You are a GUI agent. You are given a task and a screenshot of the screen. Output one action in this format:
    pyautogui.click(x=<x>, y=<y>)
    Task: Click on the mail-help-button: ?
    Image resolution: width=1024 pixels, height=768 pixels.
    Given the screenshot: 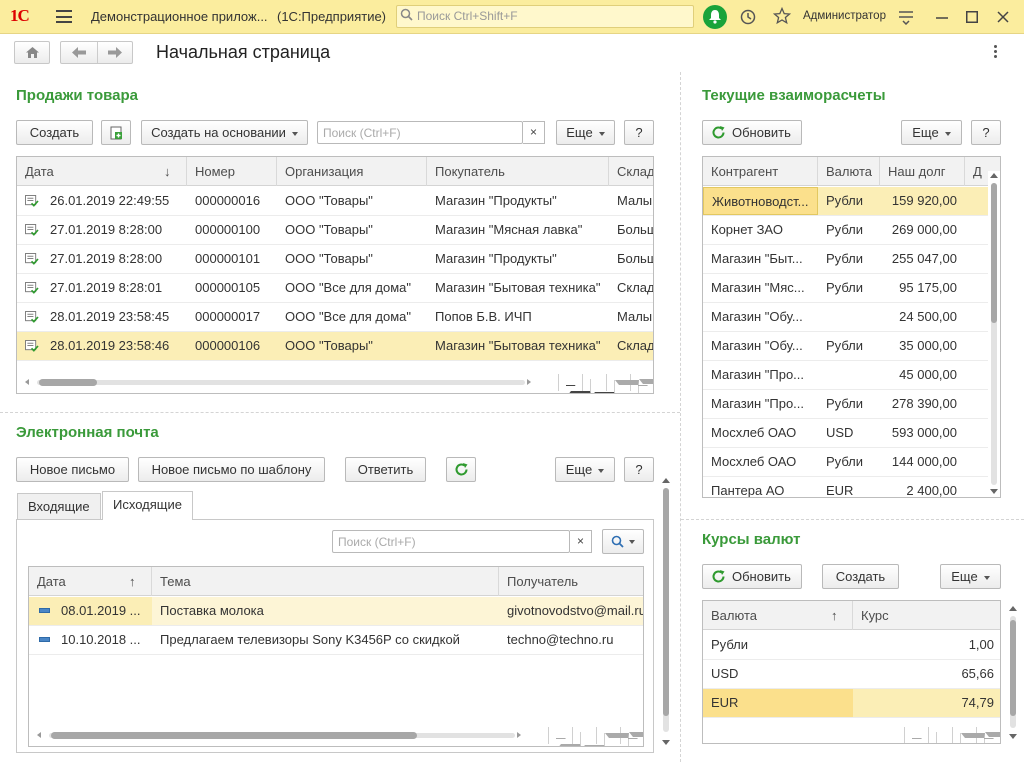 What is the action you would take?
    pyautogui.click(x=639, y=469)
    